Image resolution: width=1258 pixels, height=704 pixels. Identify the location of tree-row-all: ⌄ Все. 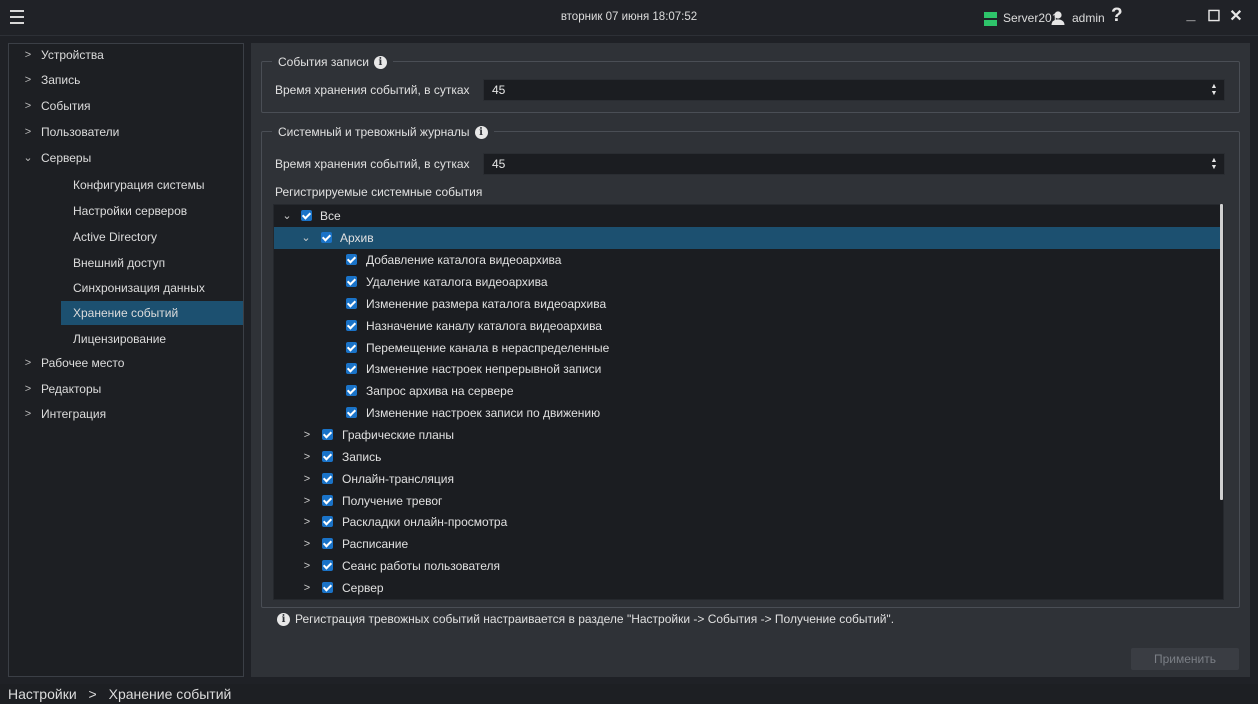
(747, 216).